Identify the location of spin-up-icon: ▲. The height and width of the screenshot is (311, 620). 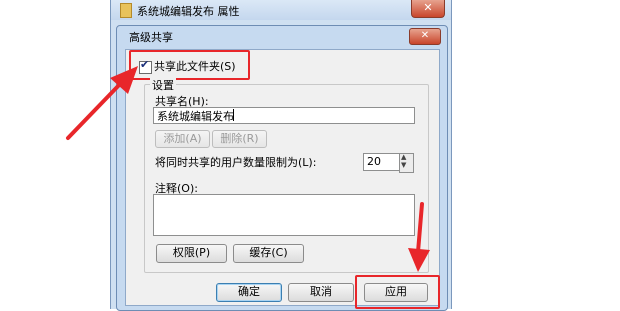
(403, 157).